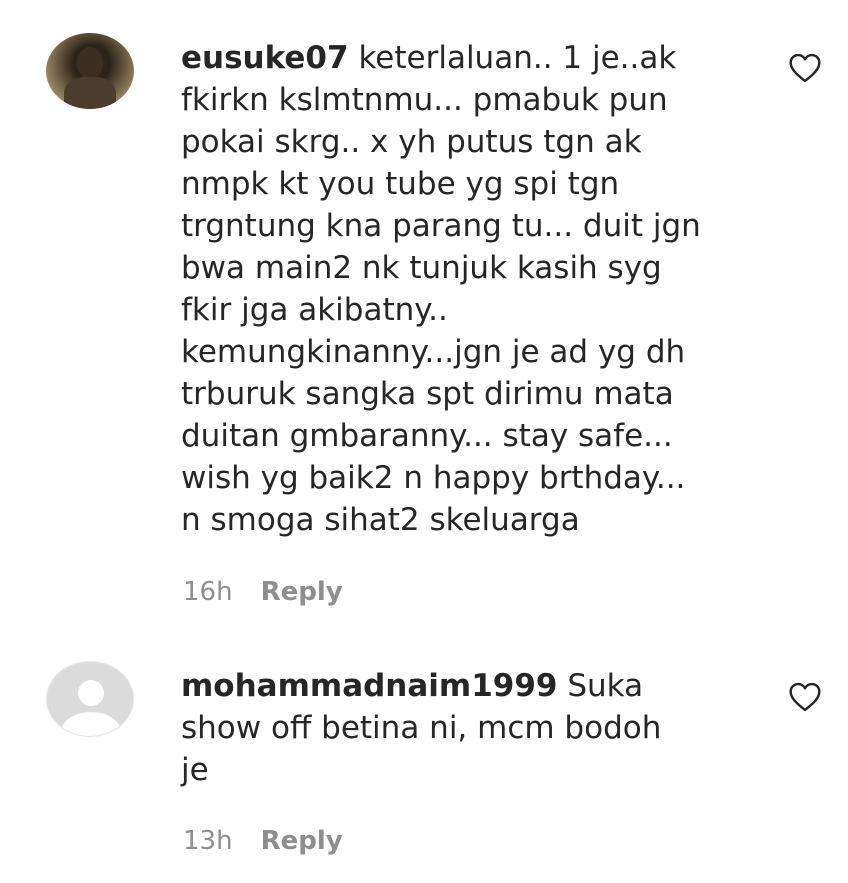 The height and width of the screenshot is (883, 848). I want to click on comment-timestamp: 13h, so click(208, 841).